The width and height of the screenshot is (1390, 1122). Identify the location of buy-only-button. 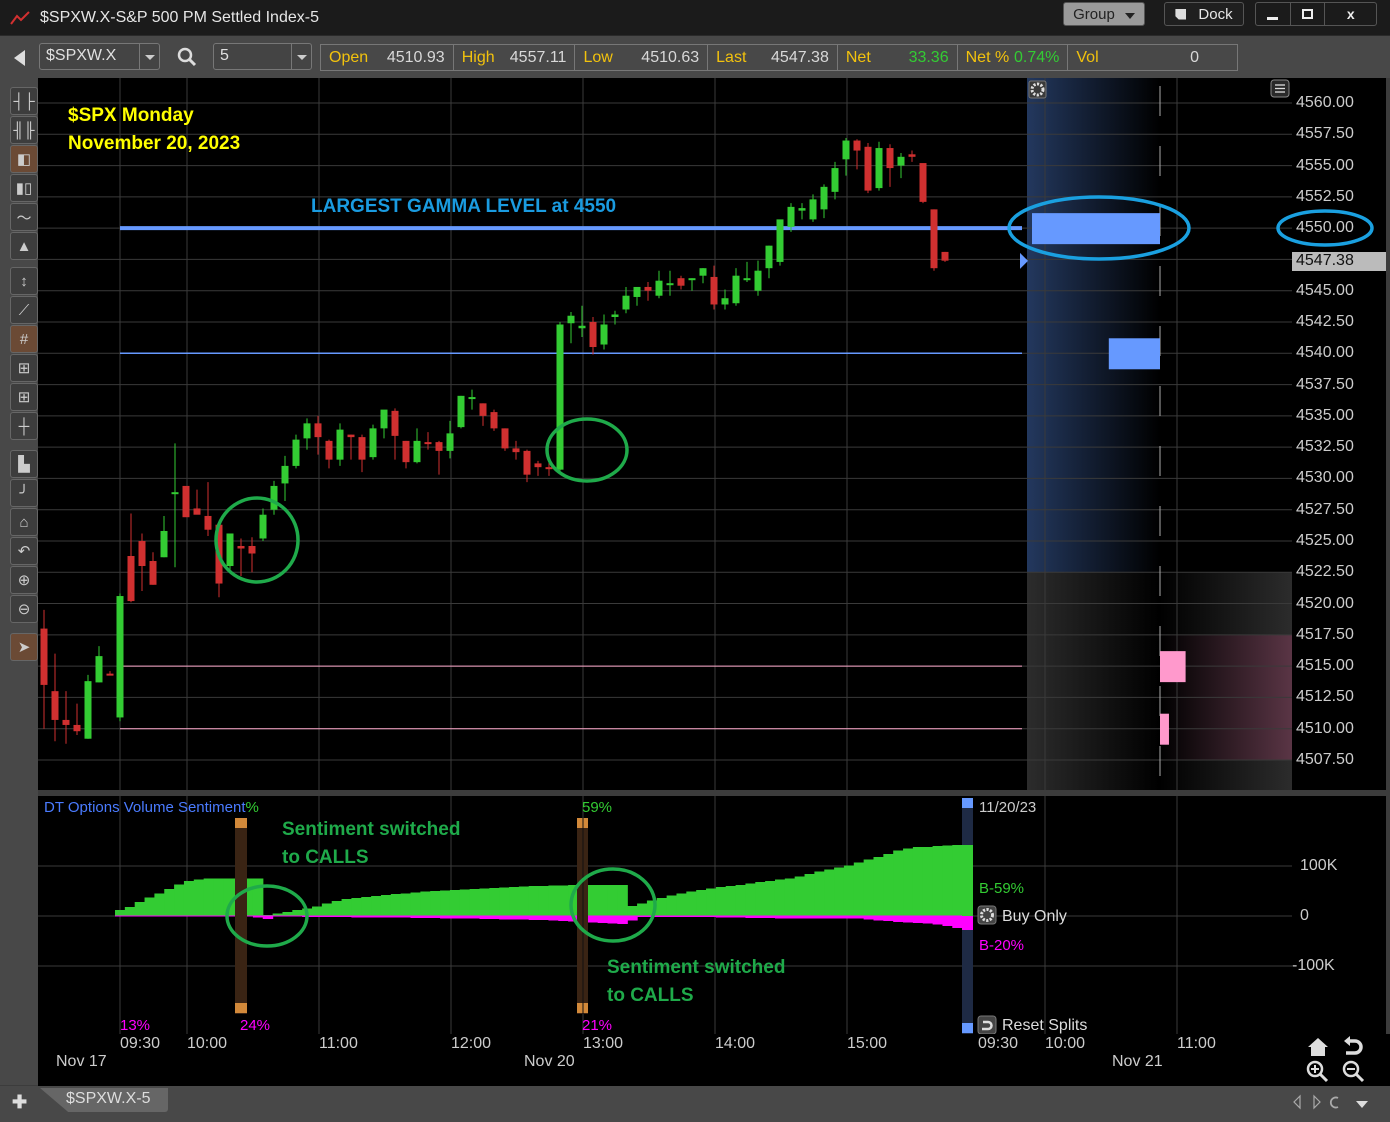
(987, 915).